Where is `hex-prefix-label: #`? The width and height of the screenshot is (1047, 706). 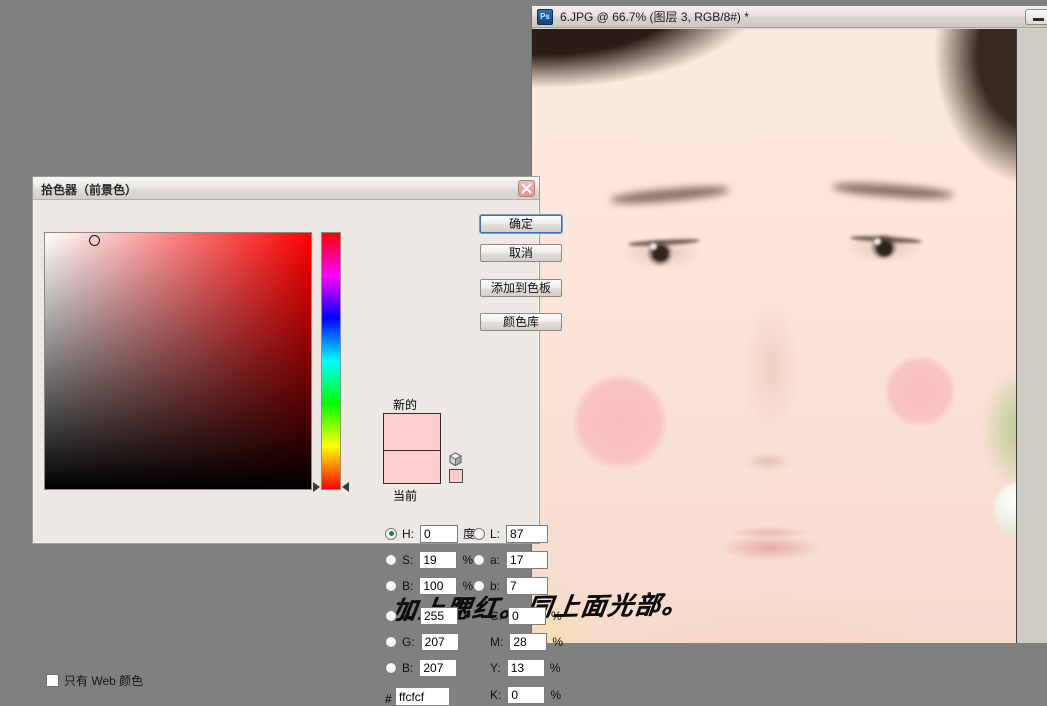
hex-prefix-label: # is located at coordinates (388, 699).